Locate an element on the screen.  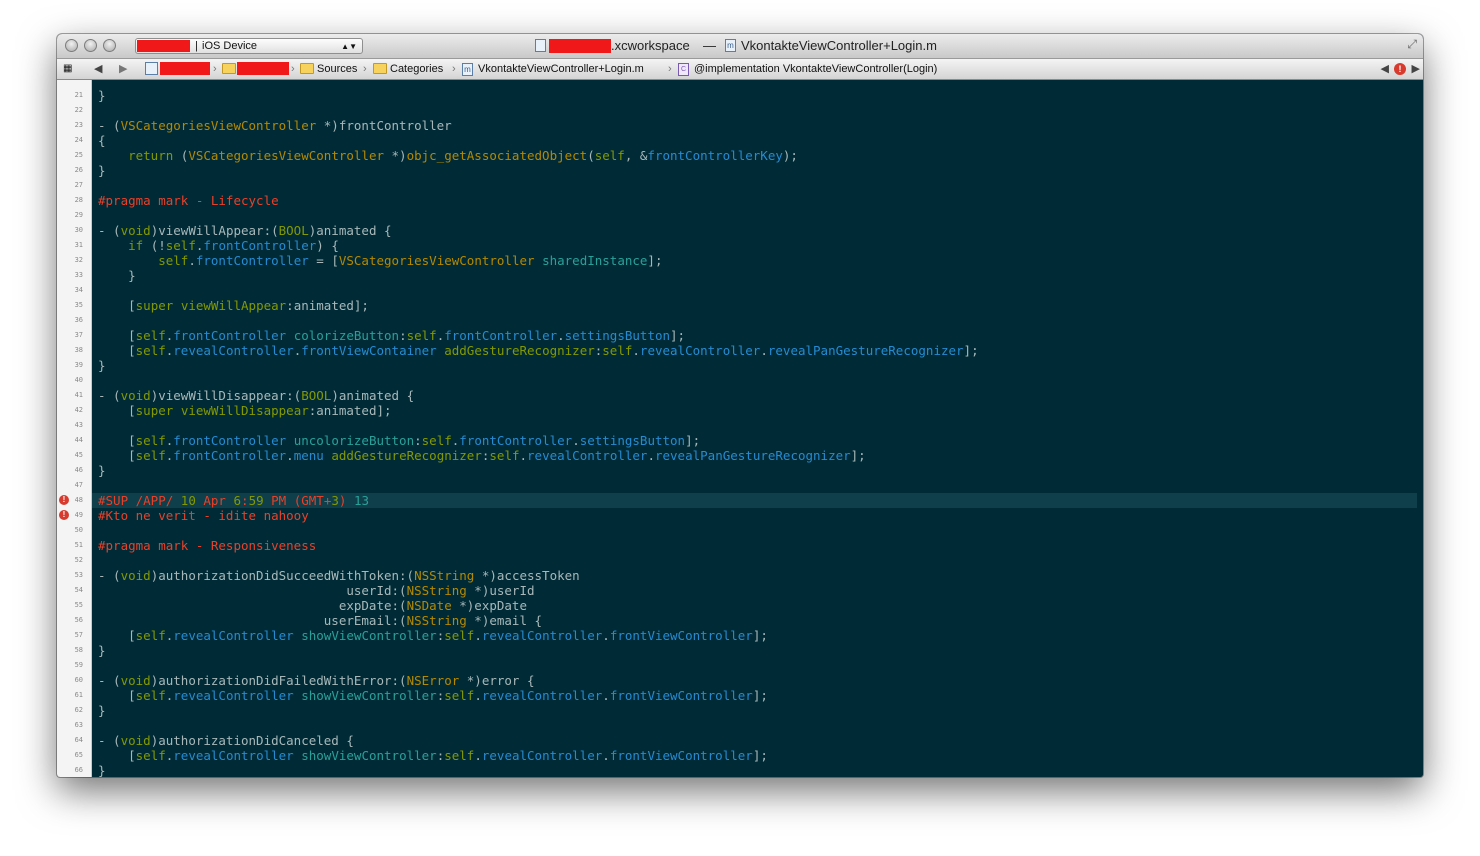
line-number: 45 is located at coordinates (78, 455).